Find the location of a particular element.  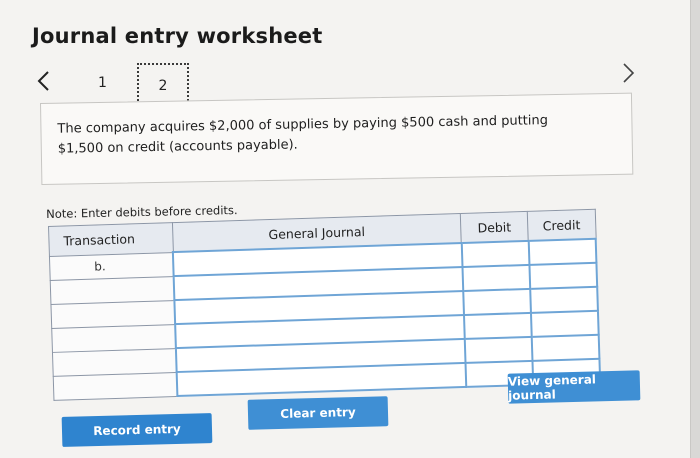

view-general-journal-button: View general journal is located at coordinates (574, 387).